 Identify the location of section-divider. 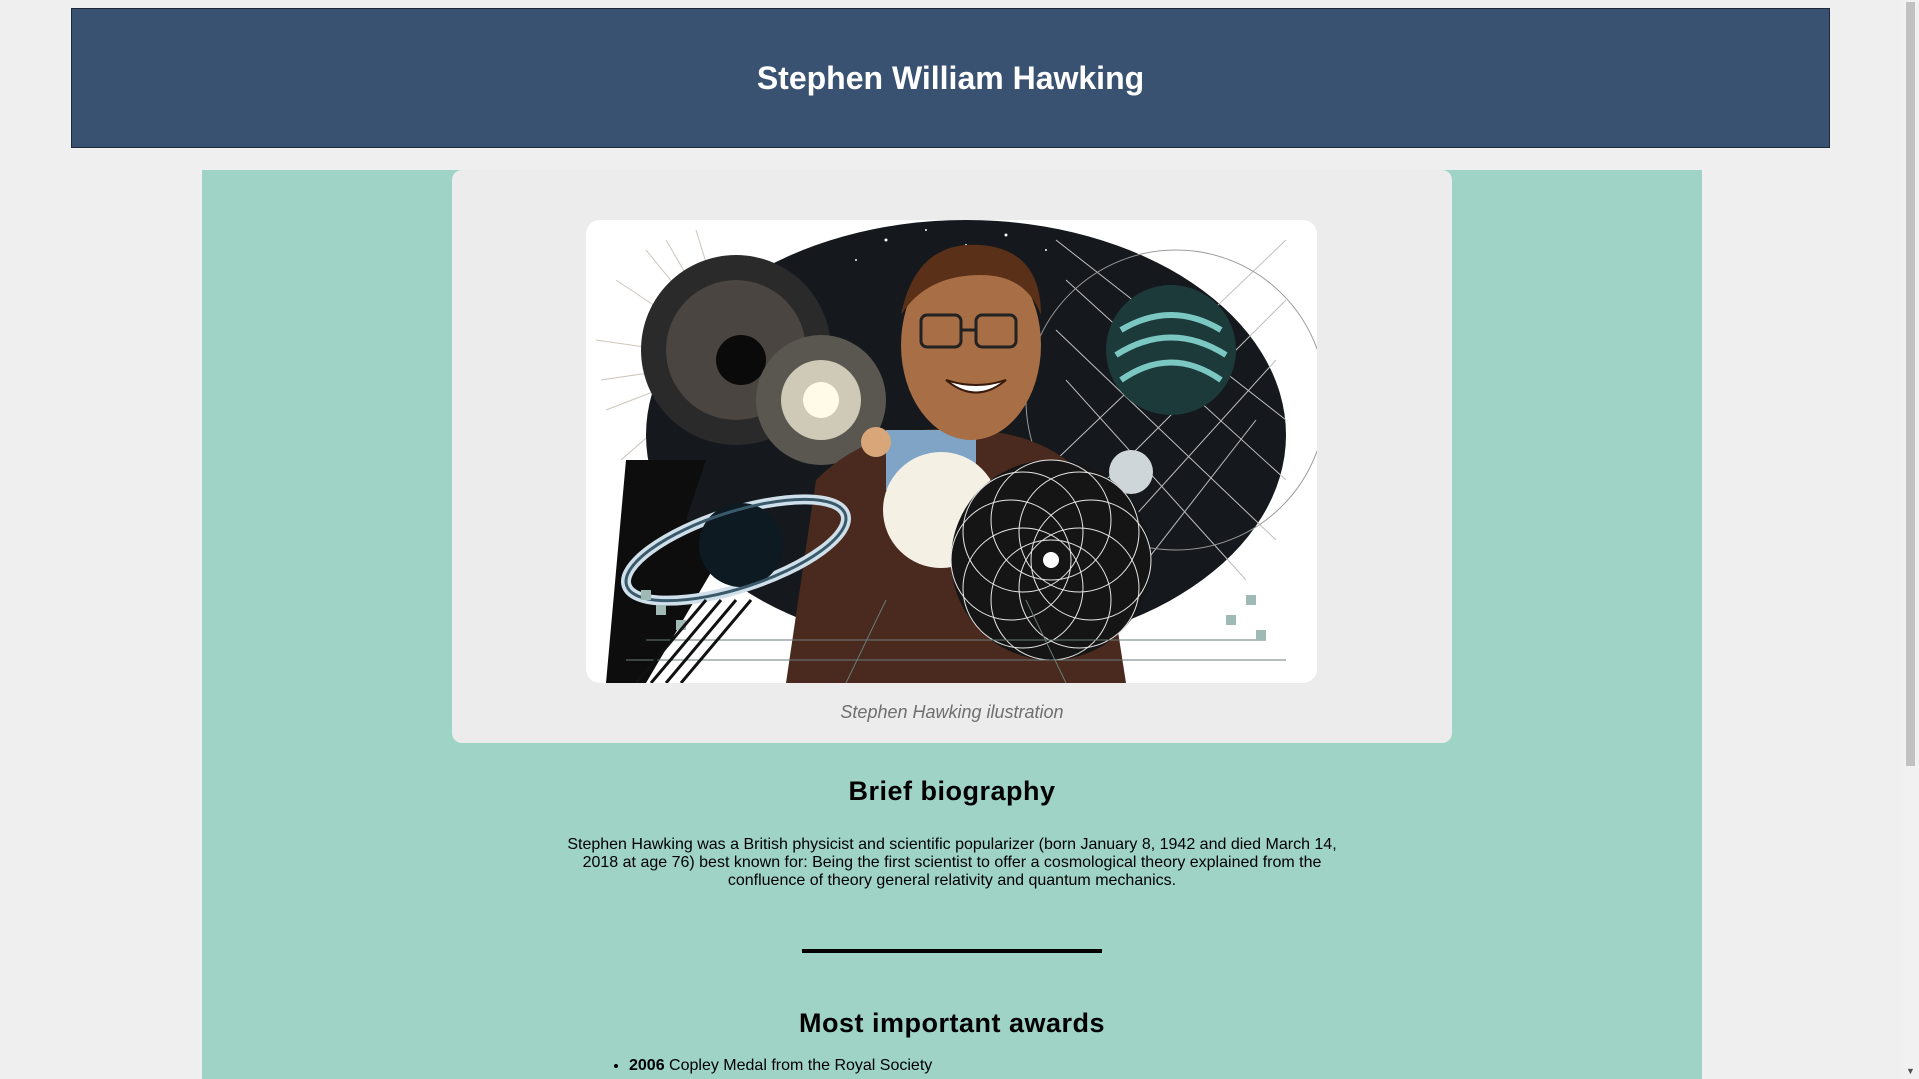
(952, 951).